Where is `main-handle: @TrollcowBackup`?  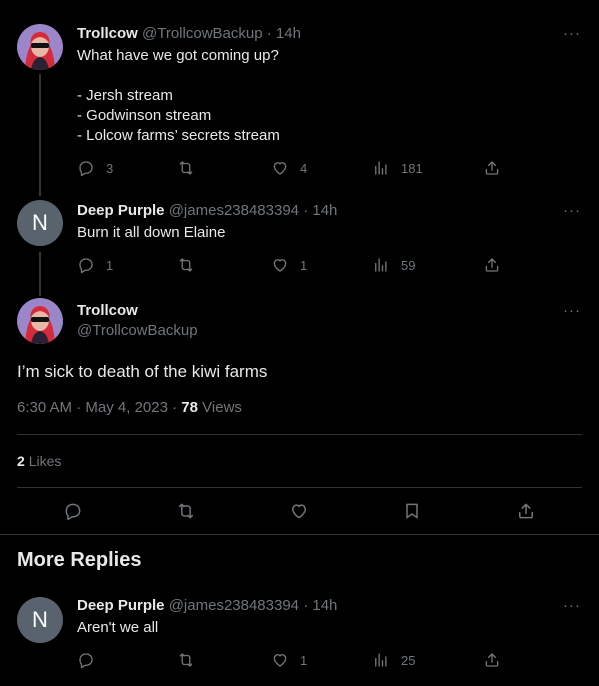 main-handle: @TrollcowBackup is located at coordinates (137, 330).